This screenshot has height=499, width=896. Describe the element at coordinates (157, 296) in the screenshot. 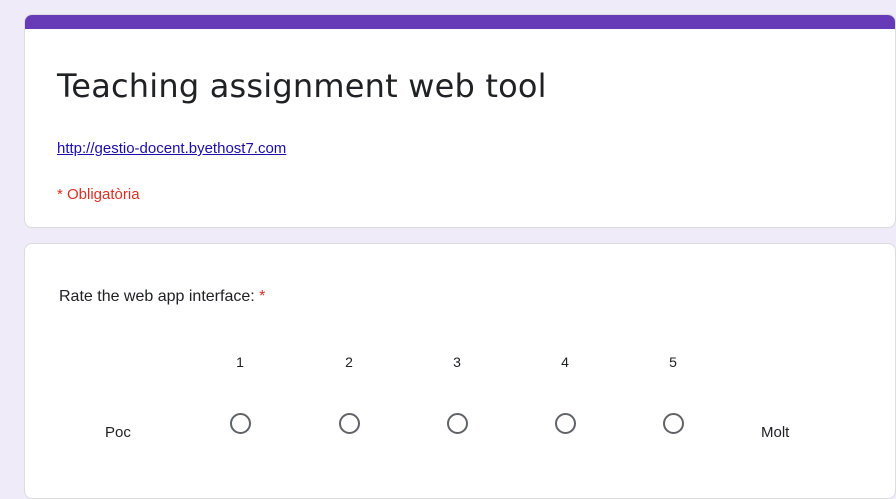

I see `question-title-text: Rate the web app interface:` at that location.